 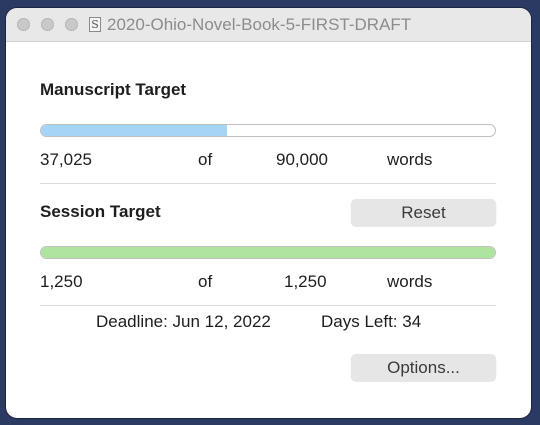 I want to click on manuscript-progress-fill, so click(x=134, y=130).